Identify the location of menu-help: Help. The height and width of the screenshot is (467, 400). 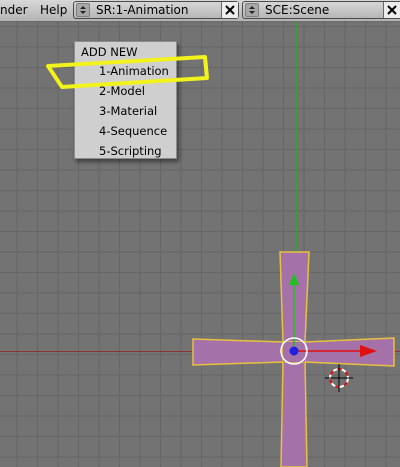
(53, 10).